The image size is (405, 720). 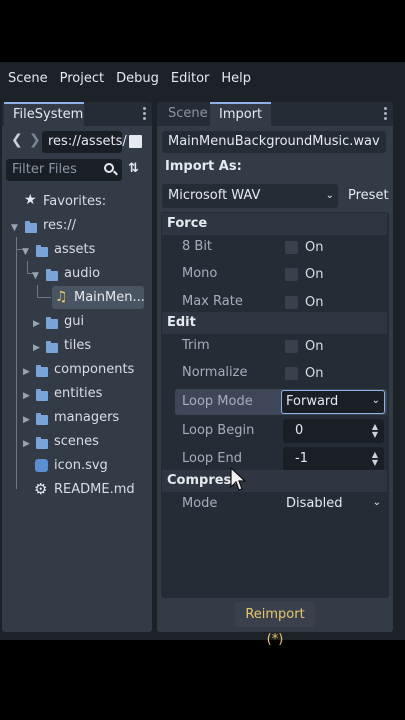 I want to click on filesystem-menu-icon, so click(x=145, y=114).